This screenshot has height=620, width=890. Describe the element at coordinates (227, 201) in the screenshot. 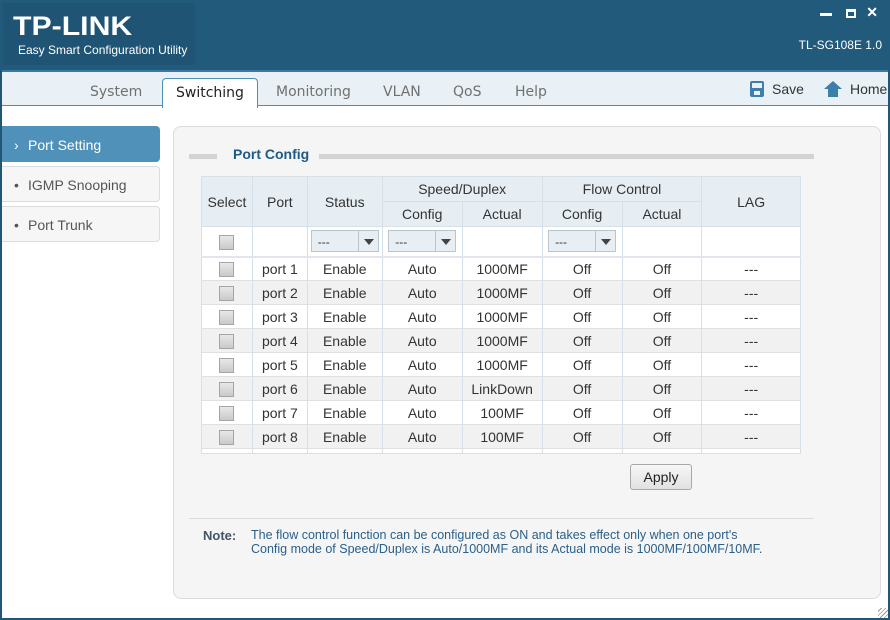

I see `header-select: Select` at that location.